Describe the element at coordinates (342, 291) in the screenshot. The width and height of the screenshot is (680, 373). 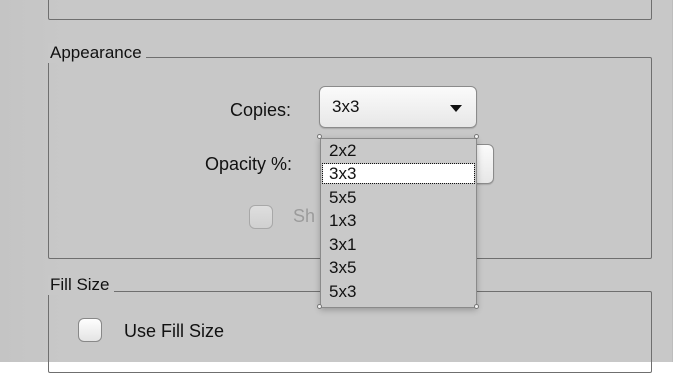
I see `menu-item-5x3: 5x3` at that location.